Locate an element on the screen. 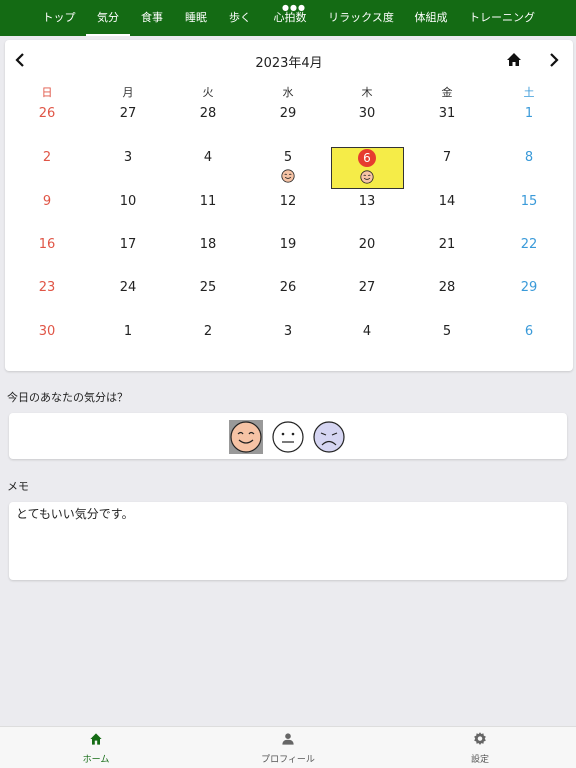 The width and height of the screenshot is (576, 768). calendar-day: 9 is located at coordinates (47, 216).